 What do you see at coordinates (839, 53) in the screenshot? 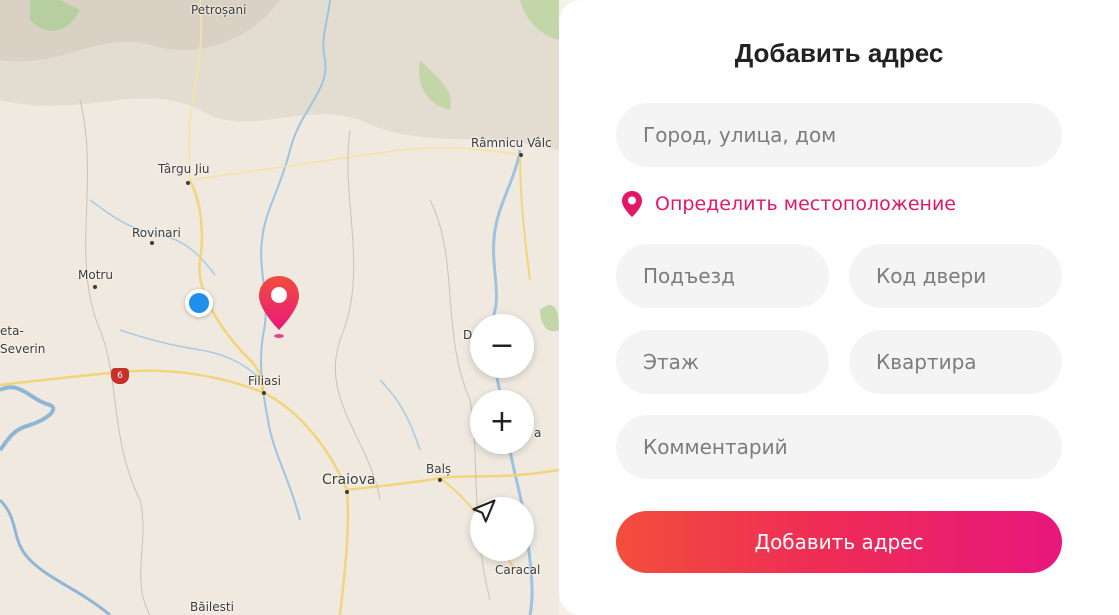
I see `form-title: Добавить адрес` at bounding box center [839, 53].